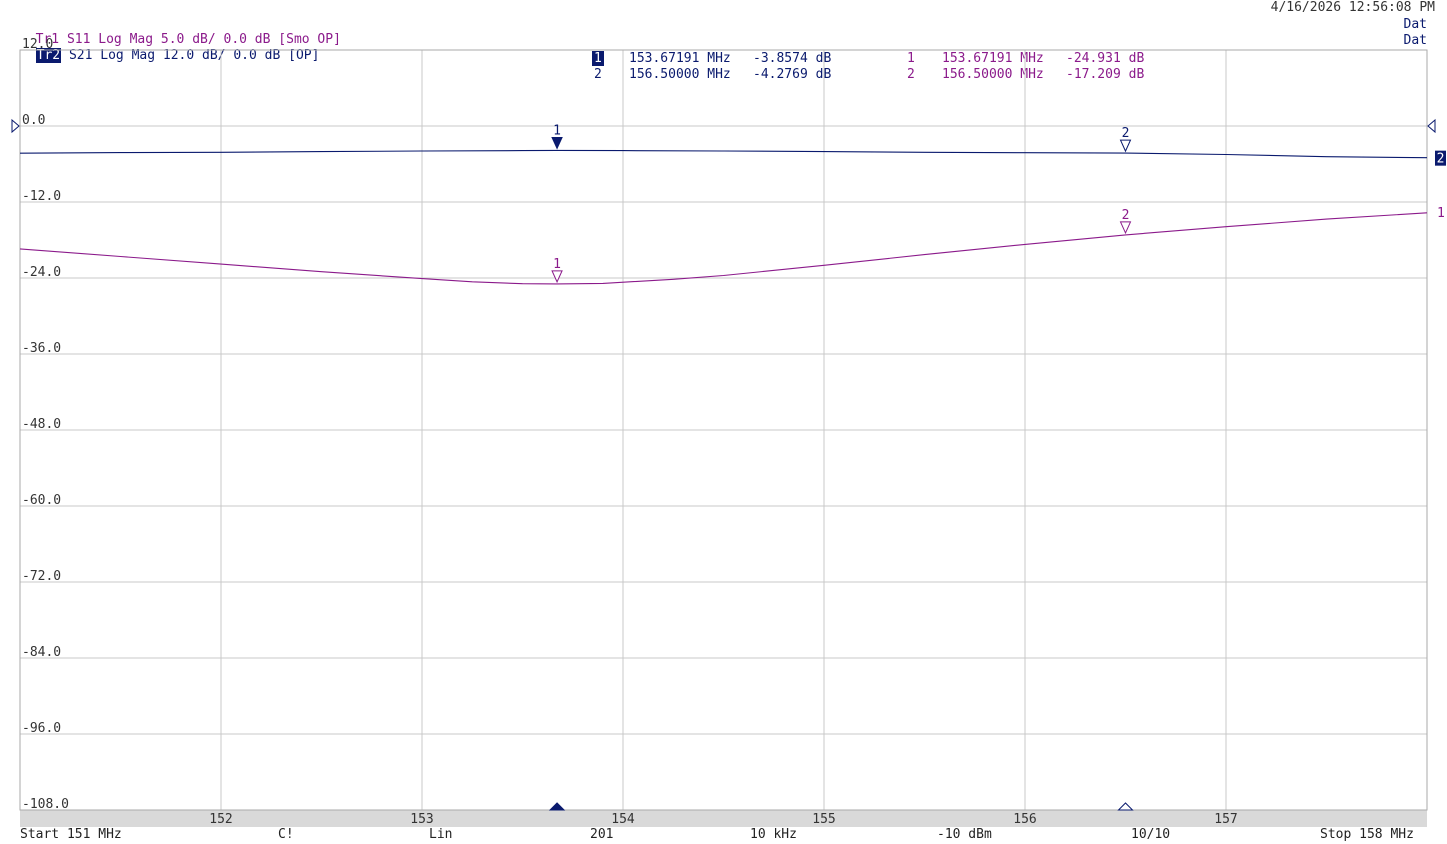  What do you see at coordinates (41, 424) in the screenshot?
I see `y-tick-label: -48.0` at bounding box center [41, 424].